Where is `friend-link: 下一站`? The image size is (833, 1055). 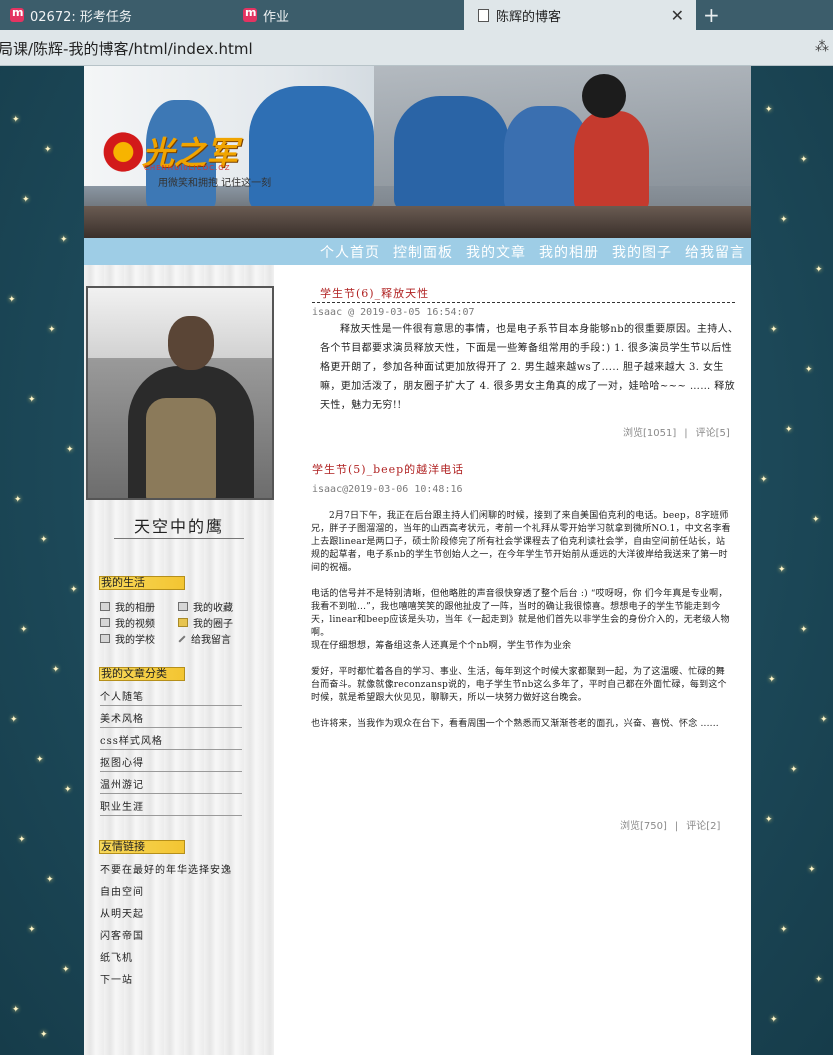
friend-link: 下一站 is located at coordinates (171, 979).